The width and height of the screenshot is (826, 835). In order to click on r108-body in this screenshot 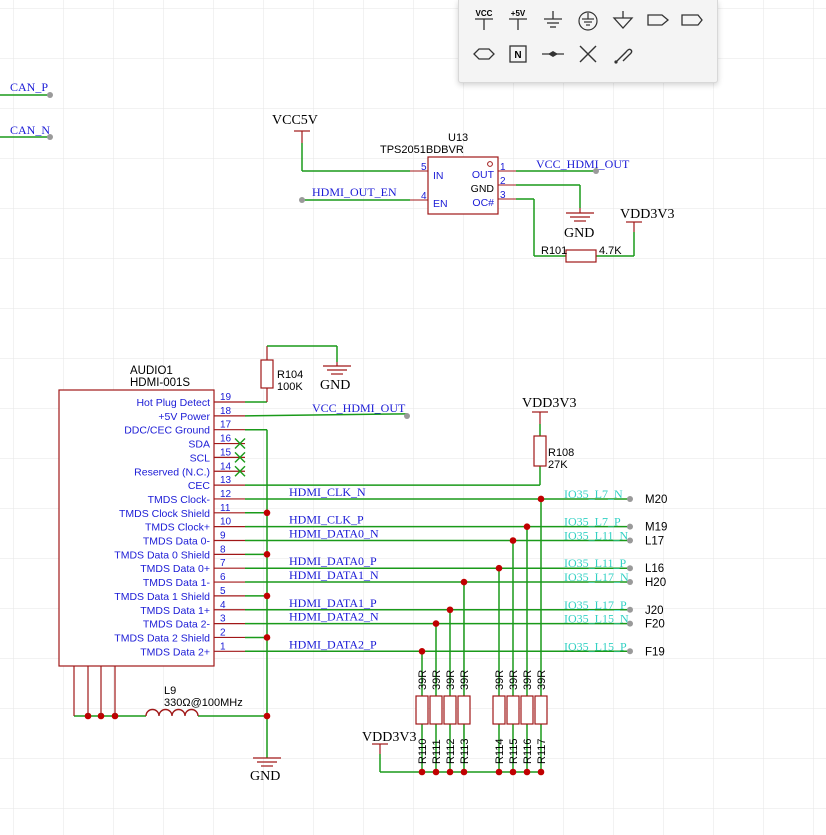, I will do `click(540, 451)`.